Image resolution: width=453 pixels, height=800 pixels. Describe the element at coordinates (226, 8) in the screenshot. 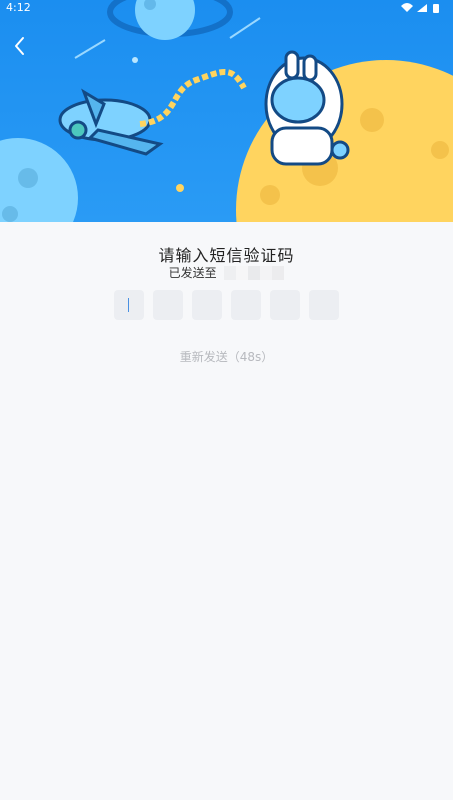

I see `status-bar: 4:12` at that location.